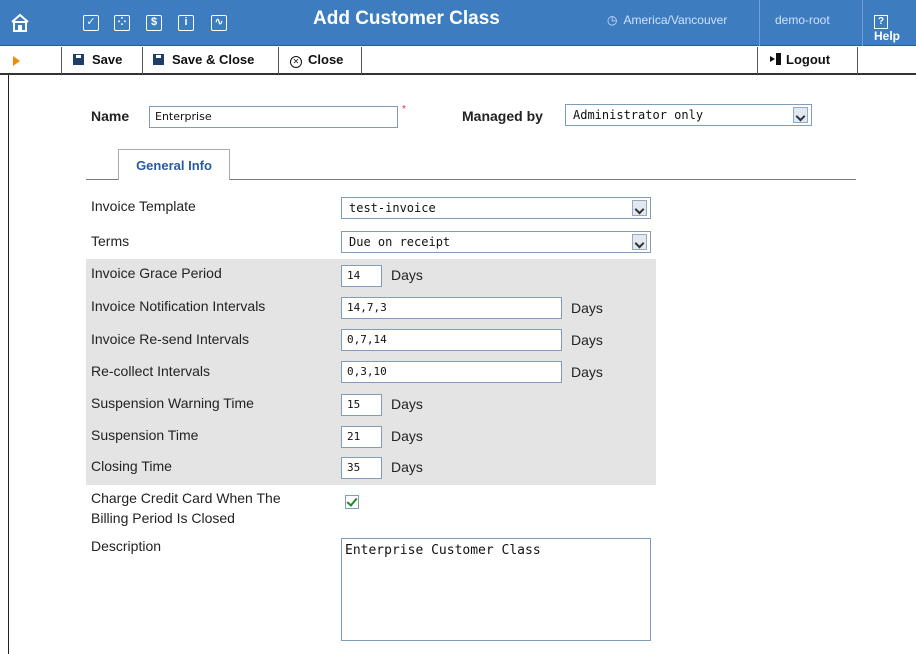 This screenshot has width=916, height=654. What do you see at coordinates (186, 23) in the screenshot?
I see `info-icon: i` at bounding box center [186, 23].